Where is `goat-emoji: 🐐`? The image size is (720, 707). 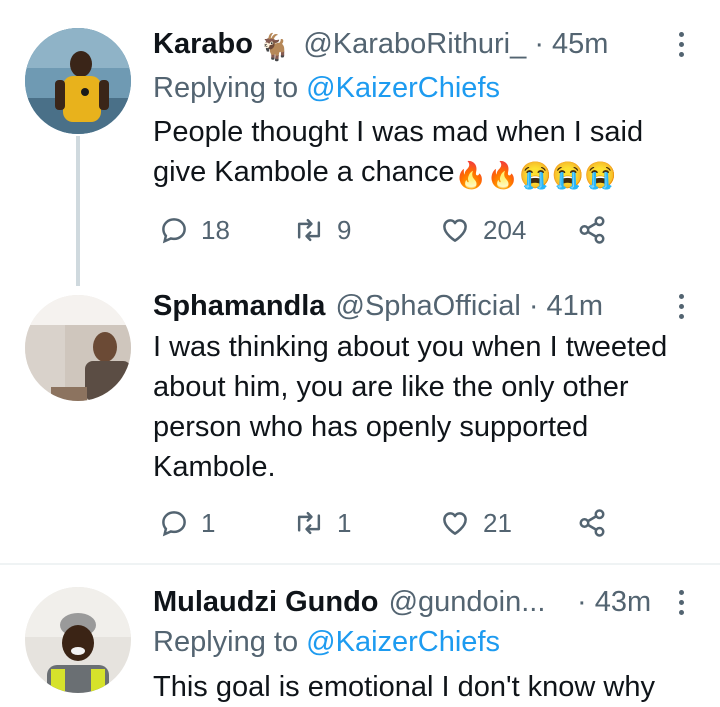 goat-emoji: 🐐 is located at coordinates (275, 47).